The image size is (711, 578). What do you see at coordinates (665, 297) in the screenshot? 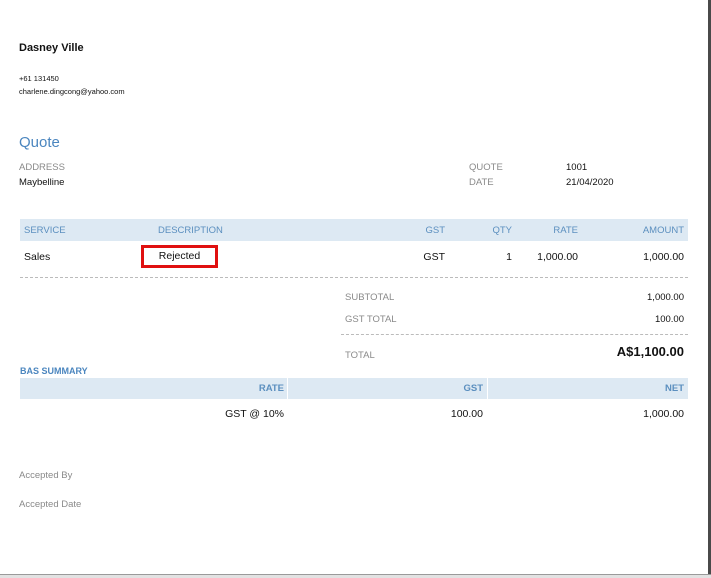
I see `subtotal-value: 1,000.00` at bounding box center [665, 297].